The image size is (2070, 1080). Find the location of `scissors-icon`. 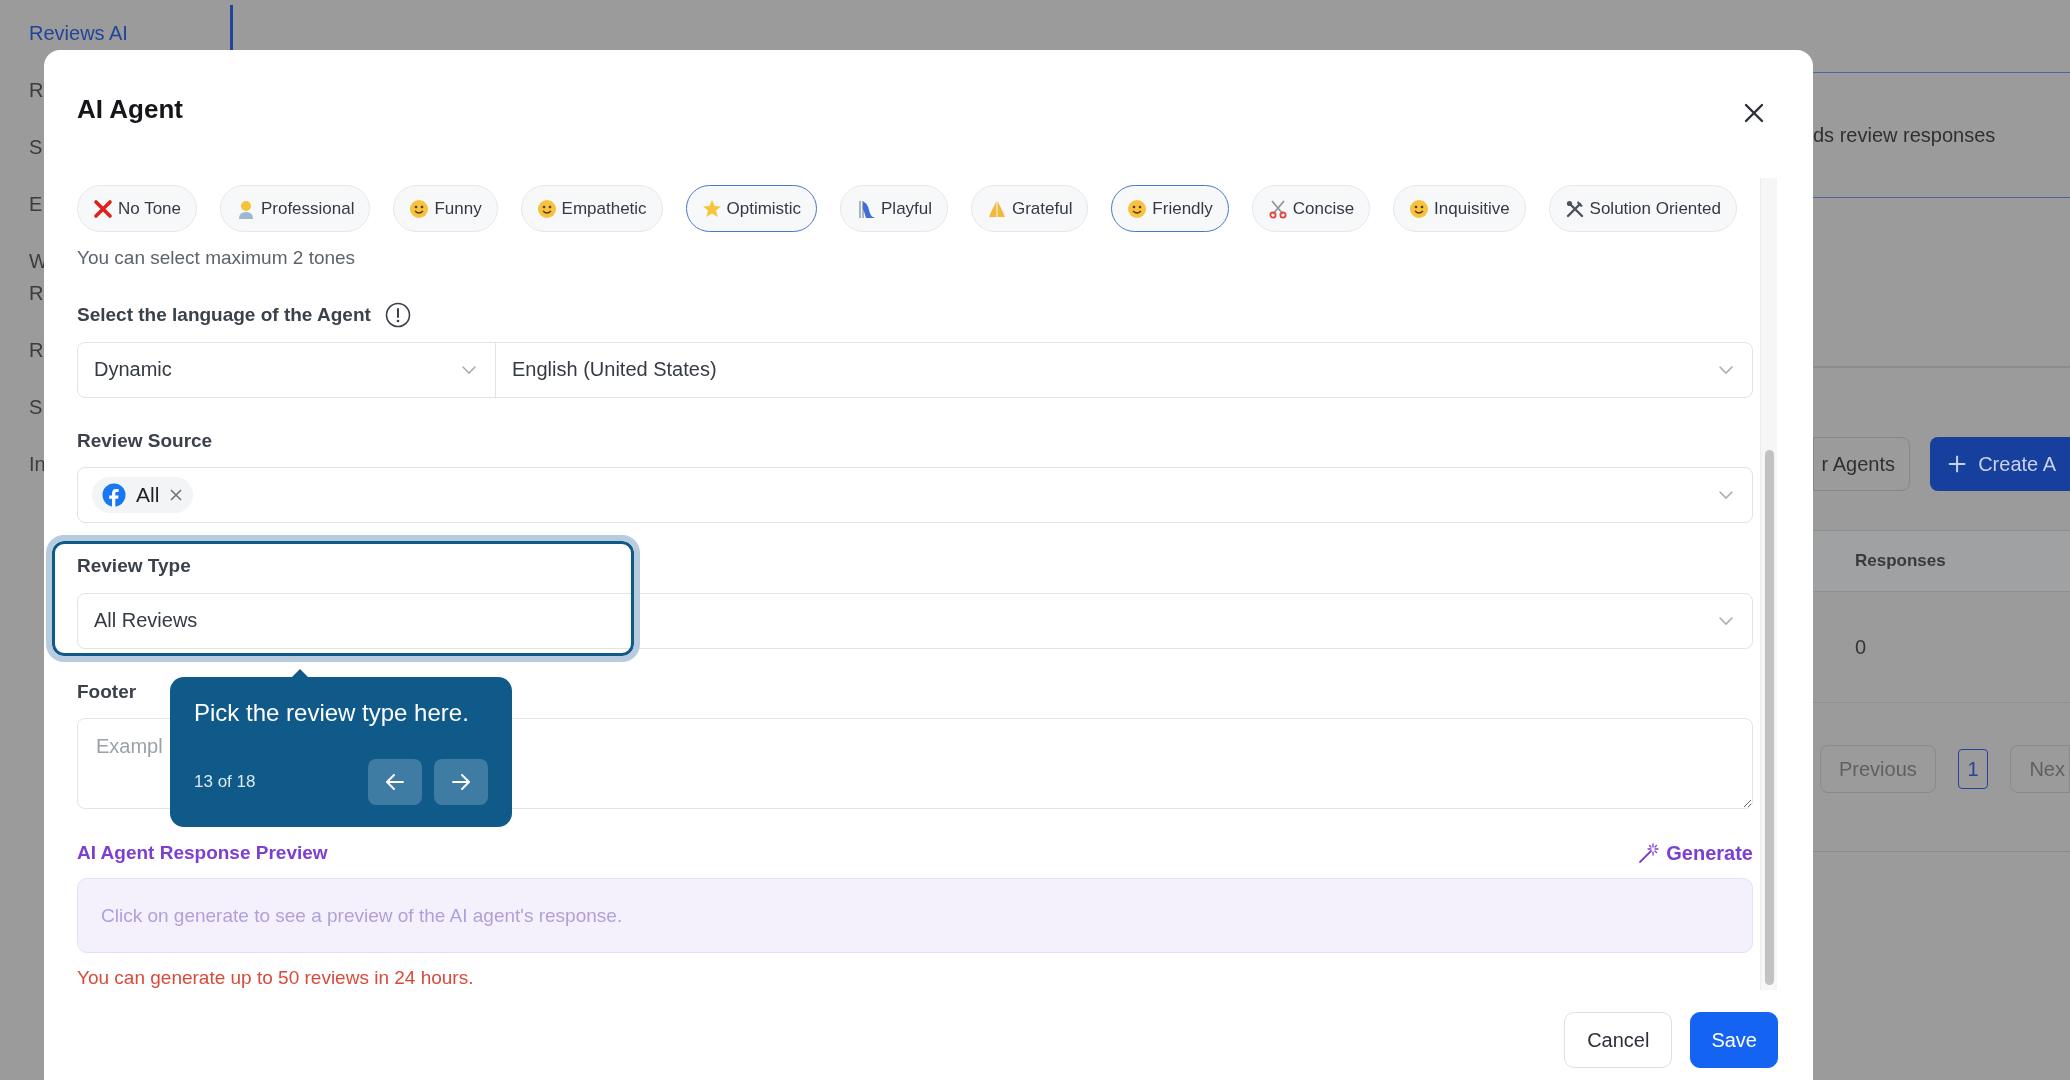

scissors-icon is located at coordinates (1277, 208).